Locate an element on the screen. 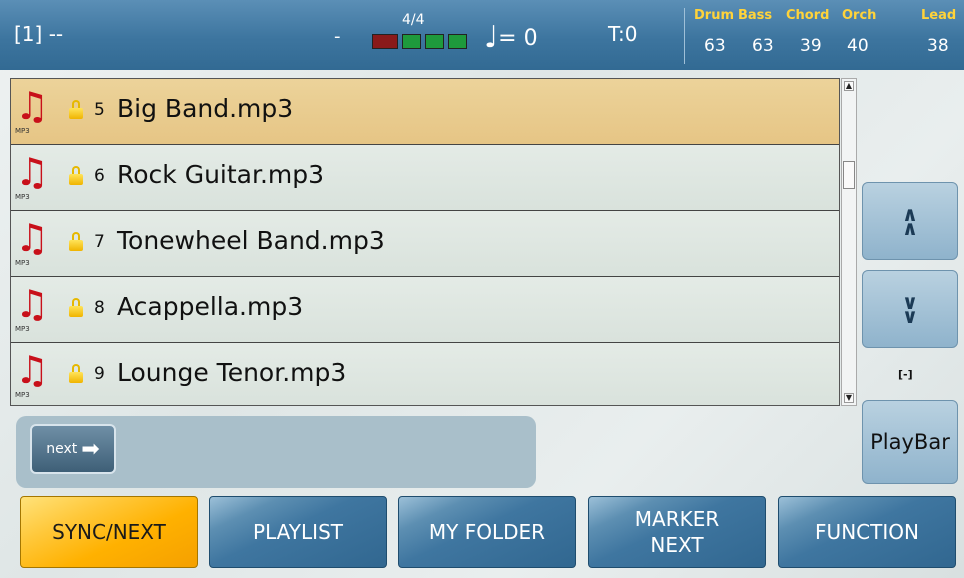 The width and height of the screenshot is (964, 578). chevron-up-icon: ∧ is located at coordinates (910, 228).